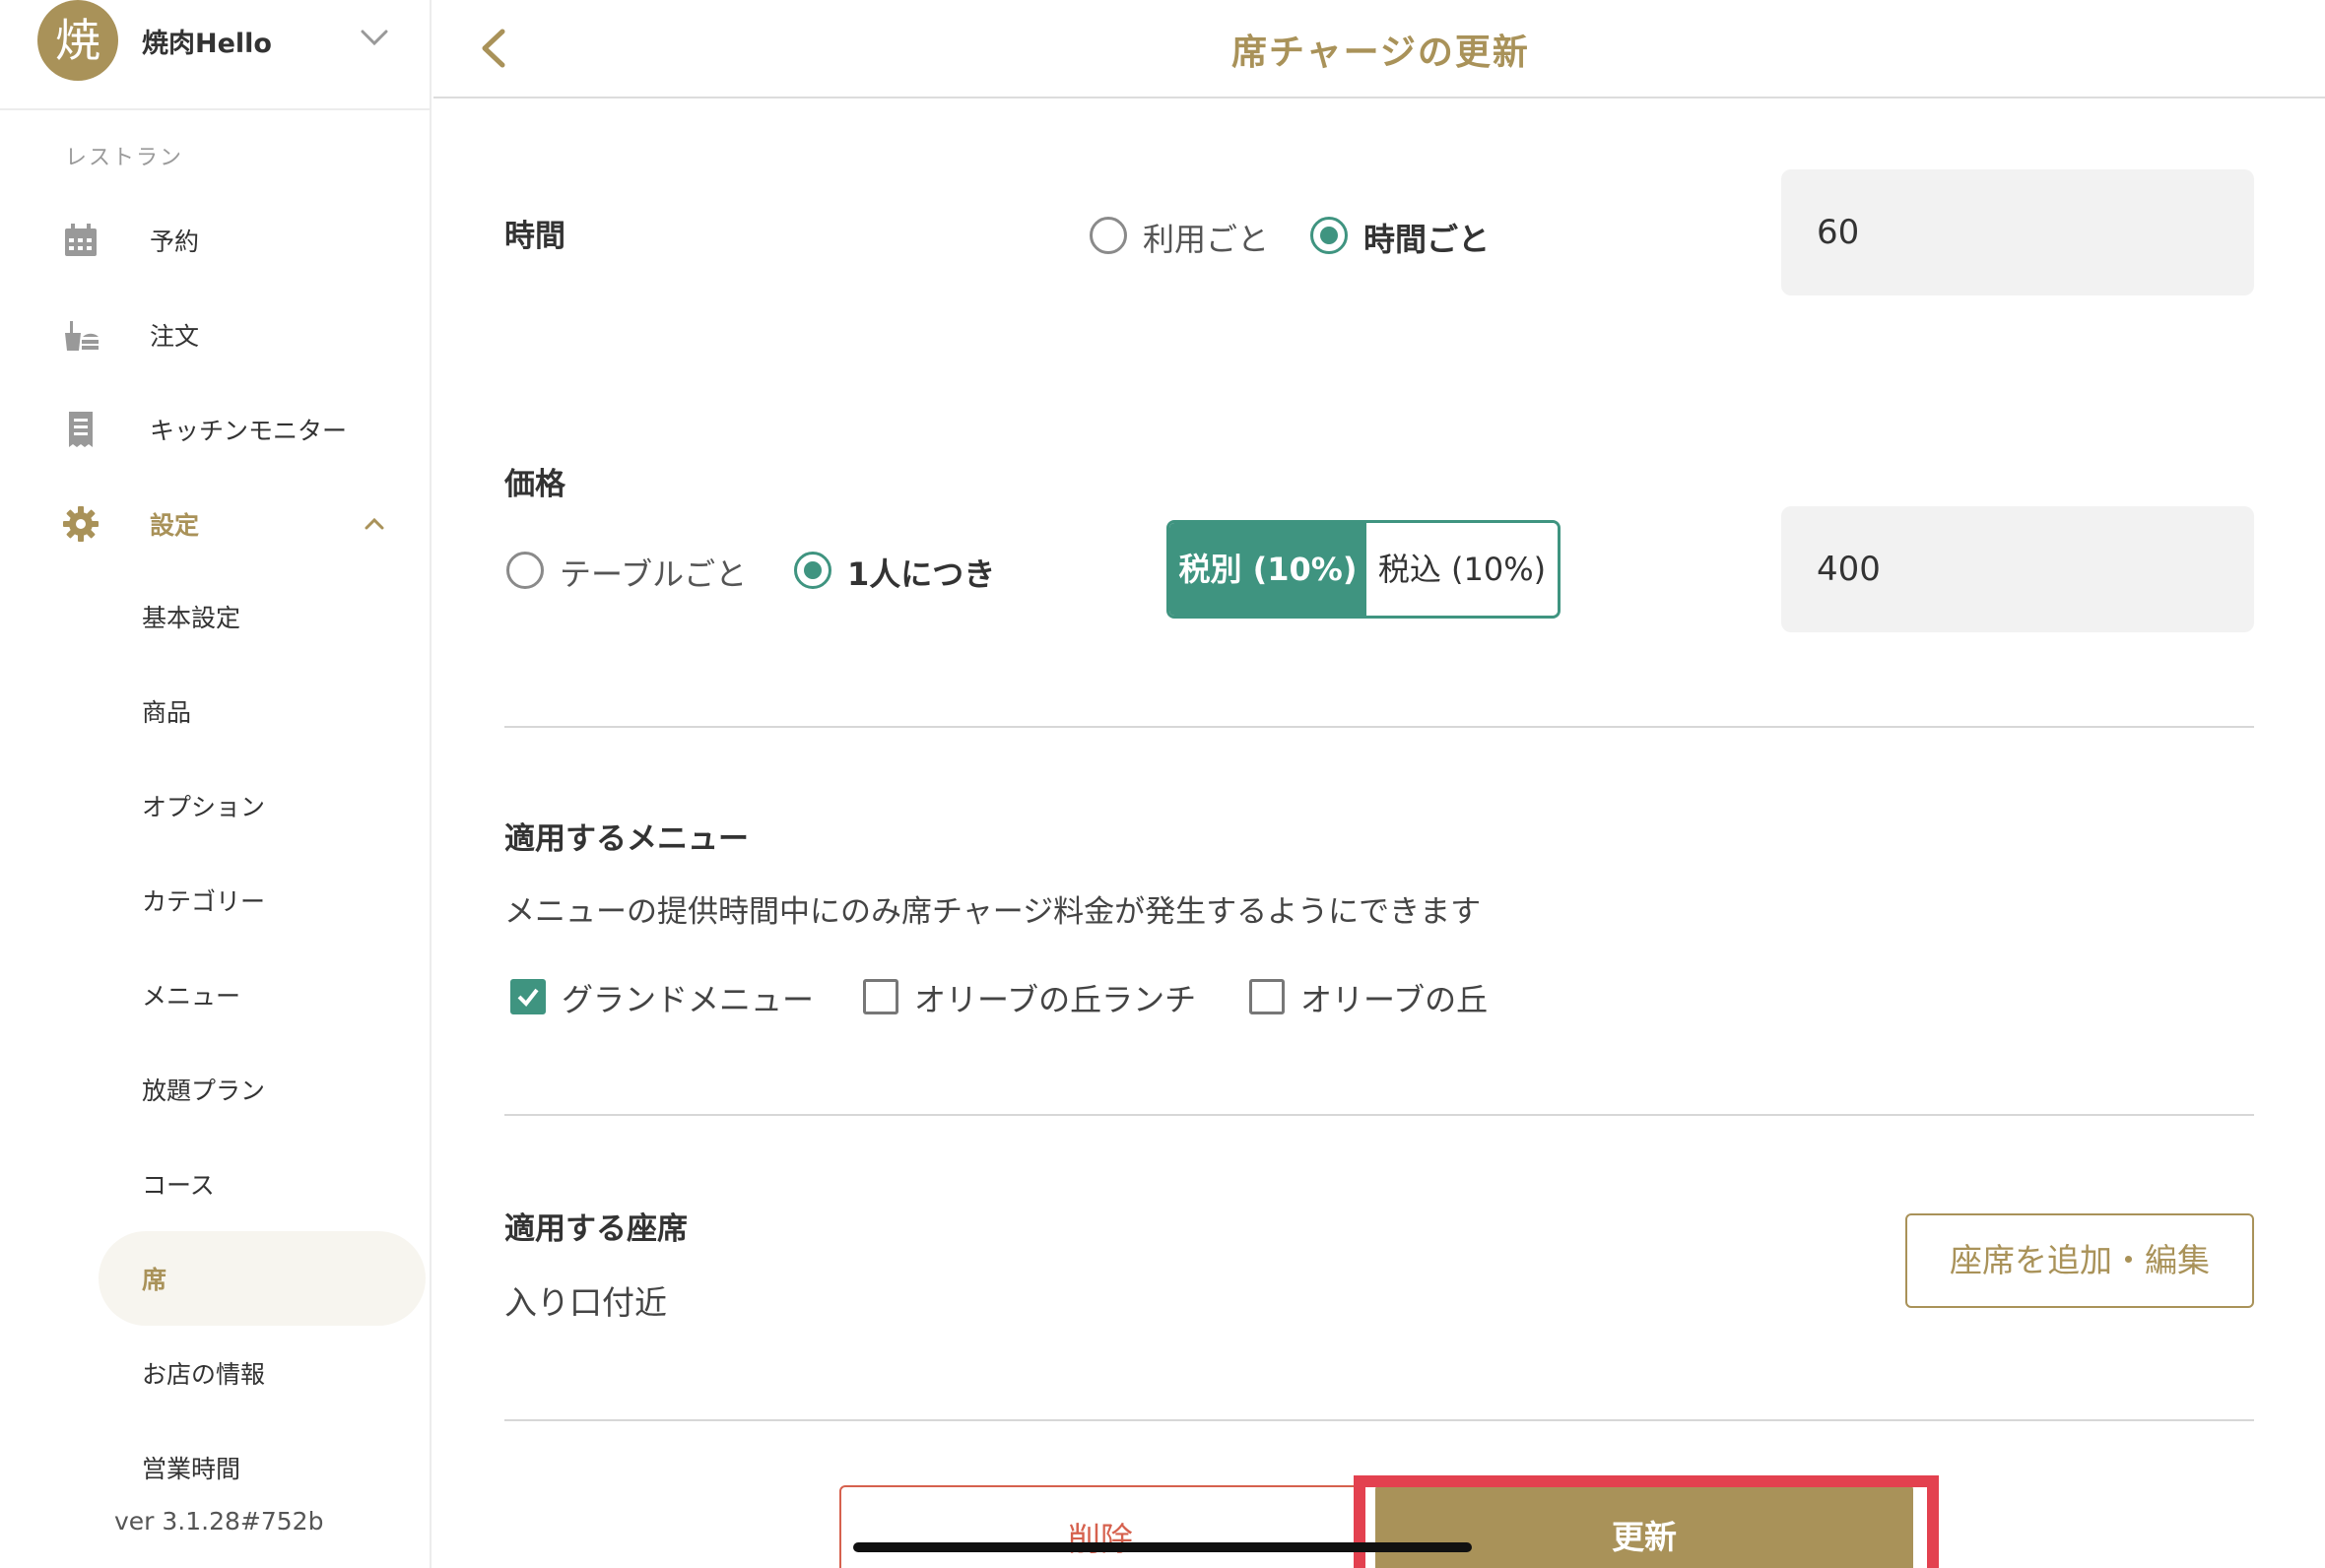 The height and width of the screenshot is (1568, 2325). I want to click on home-indicator, so click(1162, 1547).